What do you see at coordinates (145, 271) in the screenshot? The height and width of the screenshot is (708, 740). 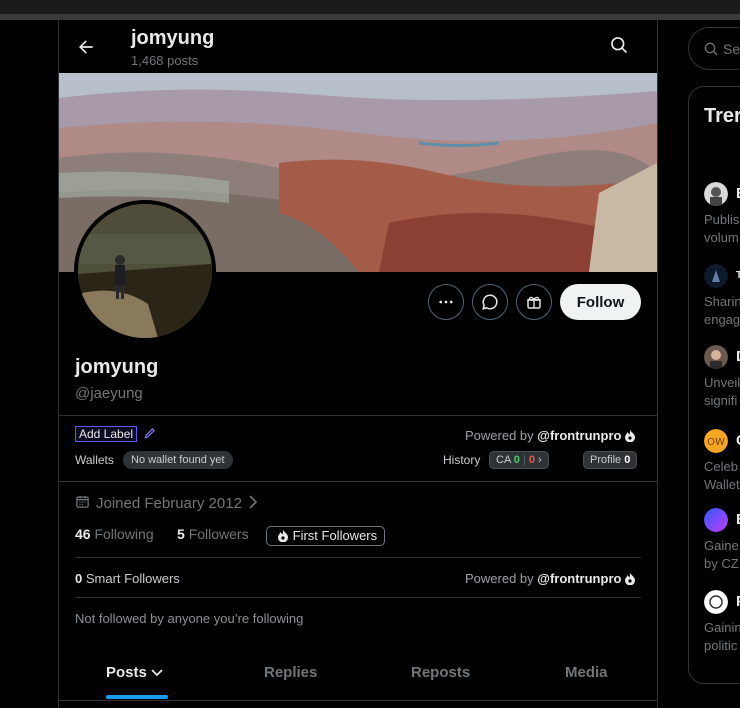 I see `profile-avatar` at bounding box center [145, 271].